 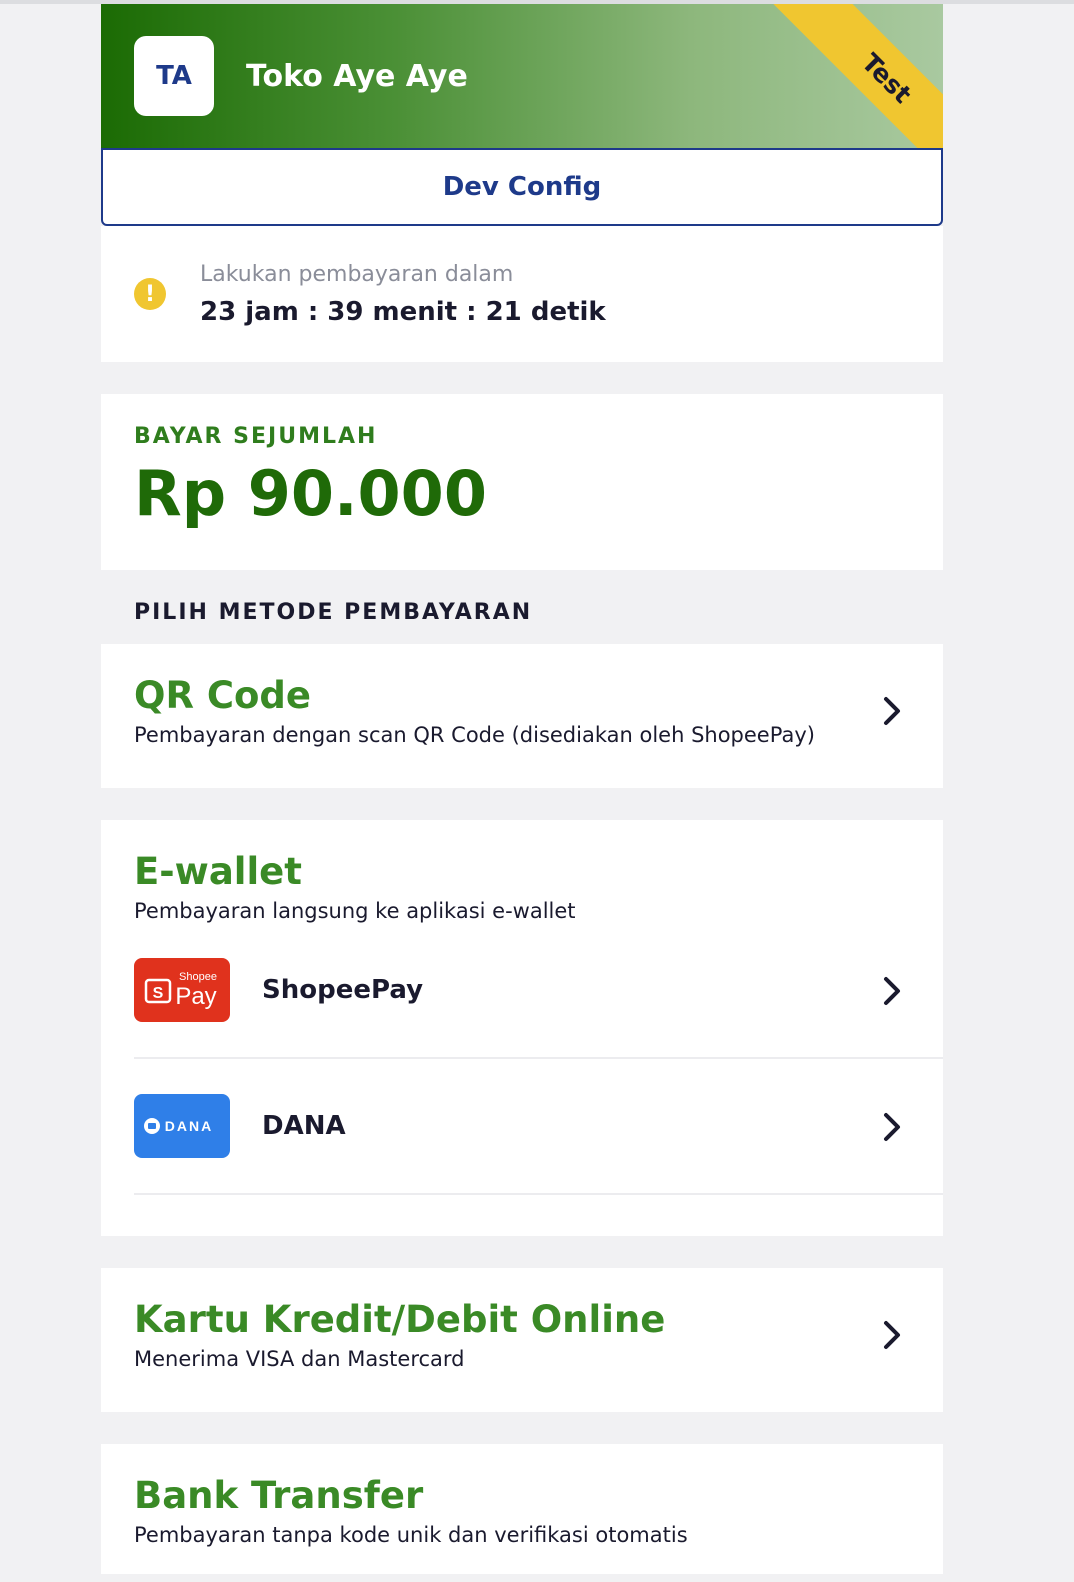 What do you see at coordinates (198, 977) in the screenshot?
I see `shopeepay-logo-top: Shopee` at bounding box center [198, 977].